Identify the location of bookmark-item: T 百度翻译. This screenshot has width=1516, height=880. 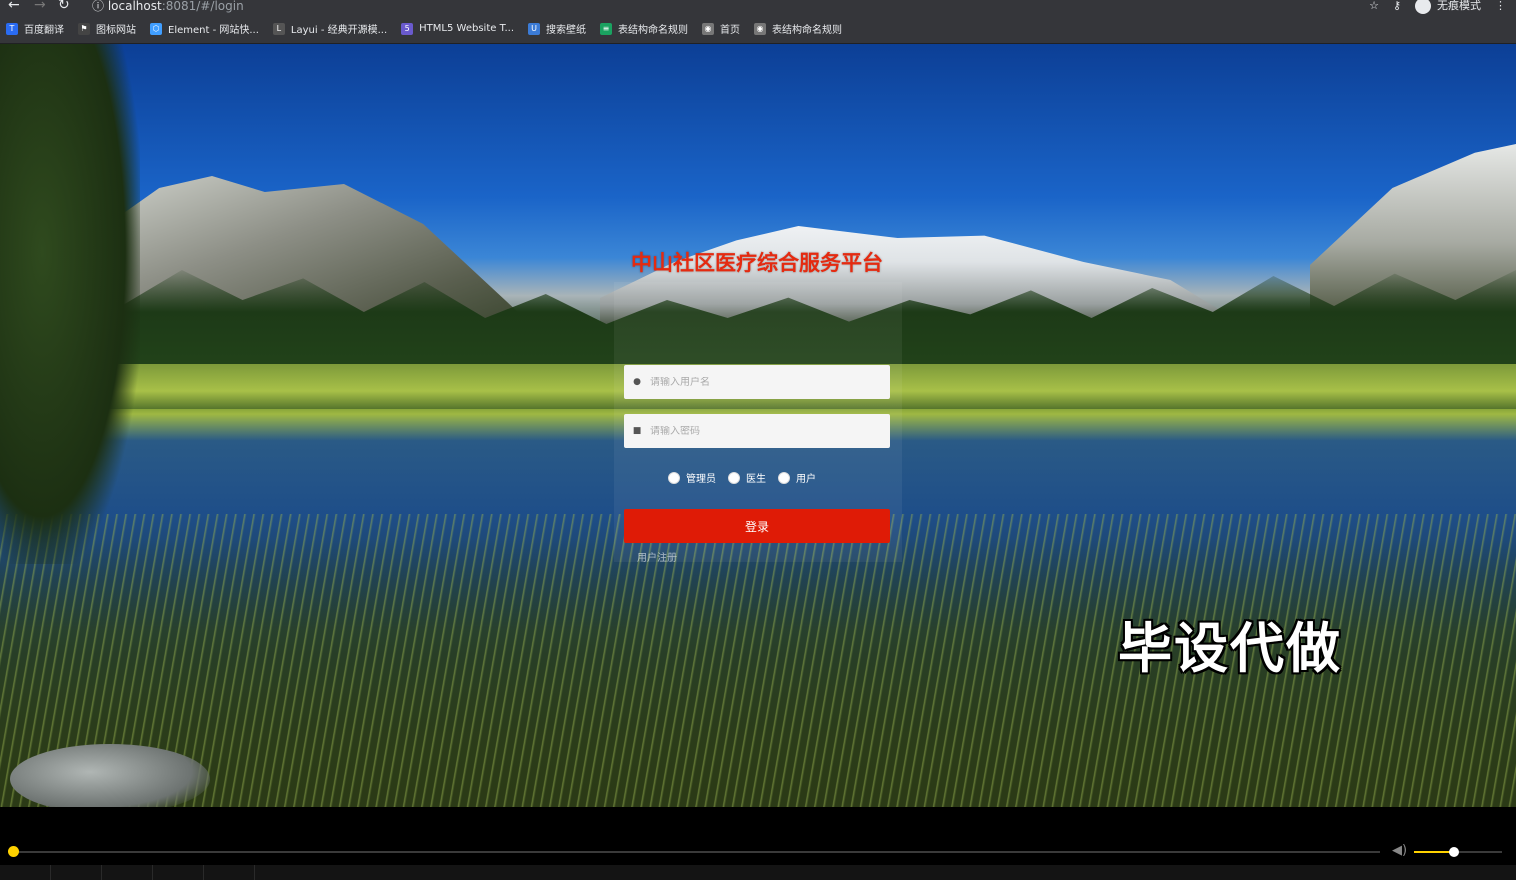
(35, 28).